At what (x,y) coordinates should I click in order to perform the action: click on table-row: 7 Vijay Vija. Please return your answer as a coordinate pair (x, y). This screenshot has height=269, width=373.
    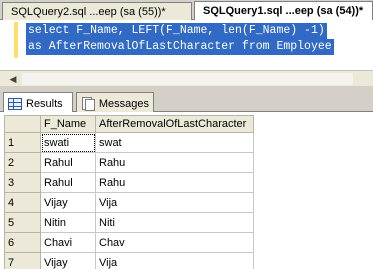
    Looking at the image, I should click on (129, 260).